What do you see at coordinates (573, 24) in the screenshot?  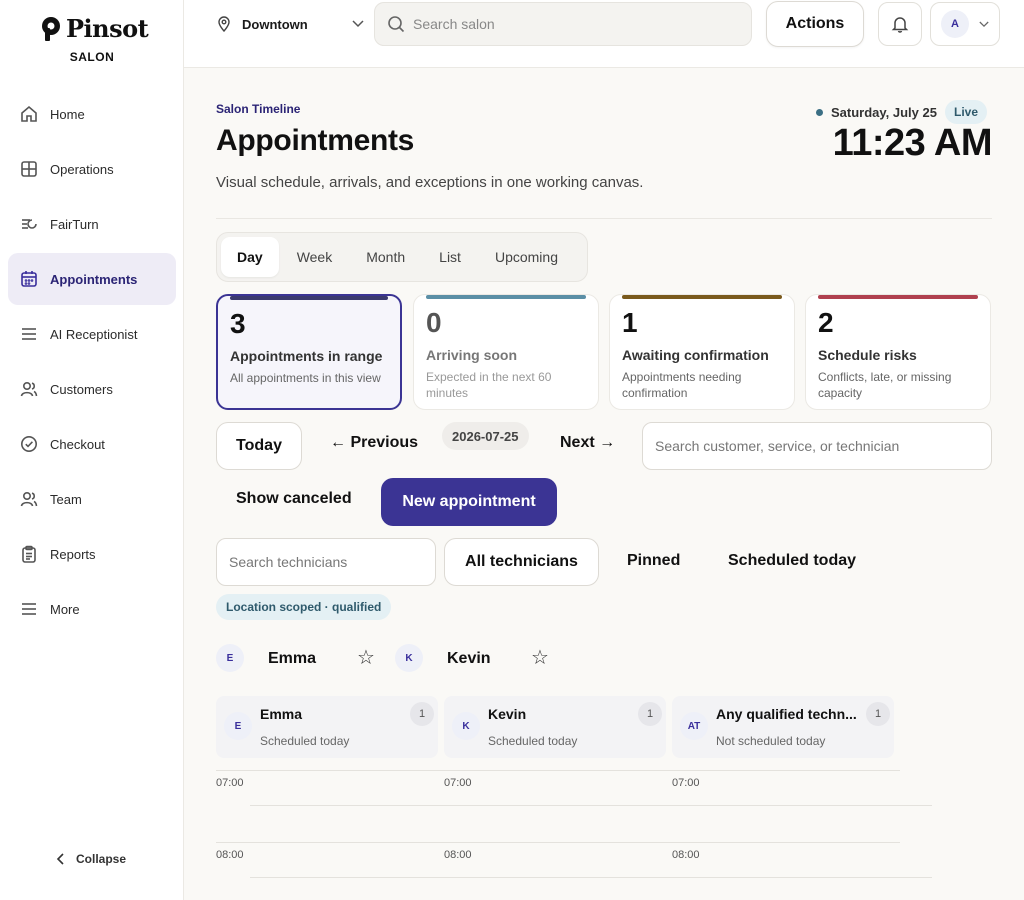 I see `salon-search-input` at bounding box center [573, 24].